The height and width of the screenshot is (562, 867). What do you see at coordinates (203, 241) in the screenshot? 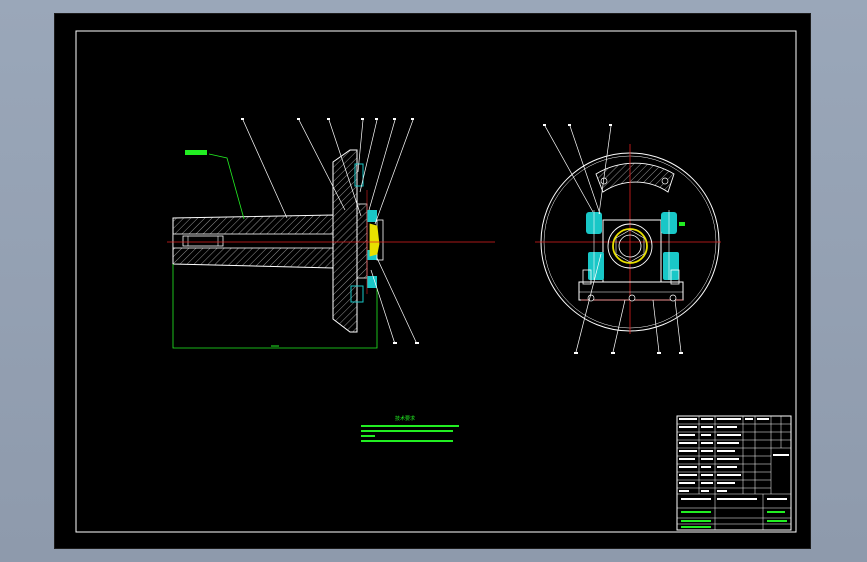
I see `bore-end-detail` at bounding box center [203, 241].